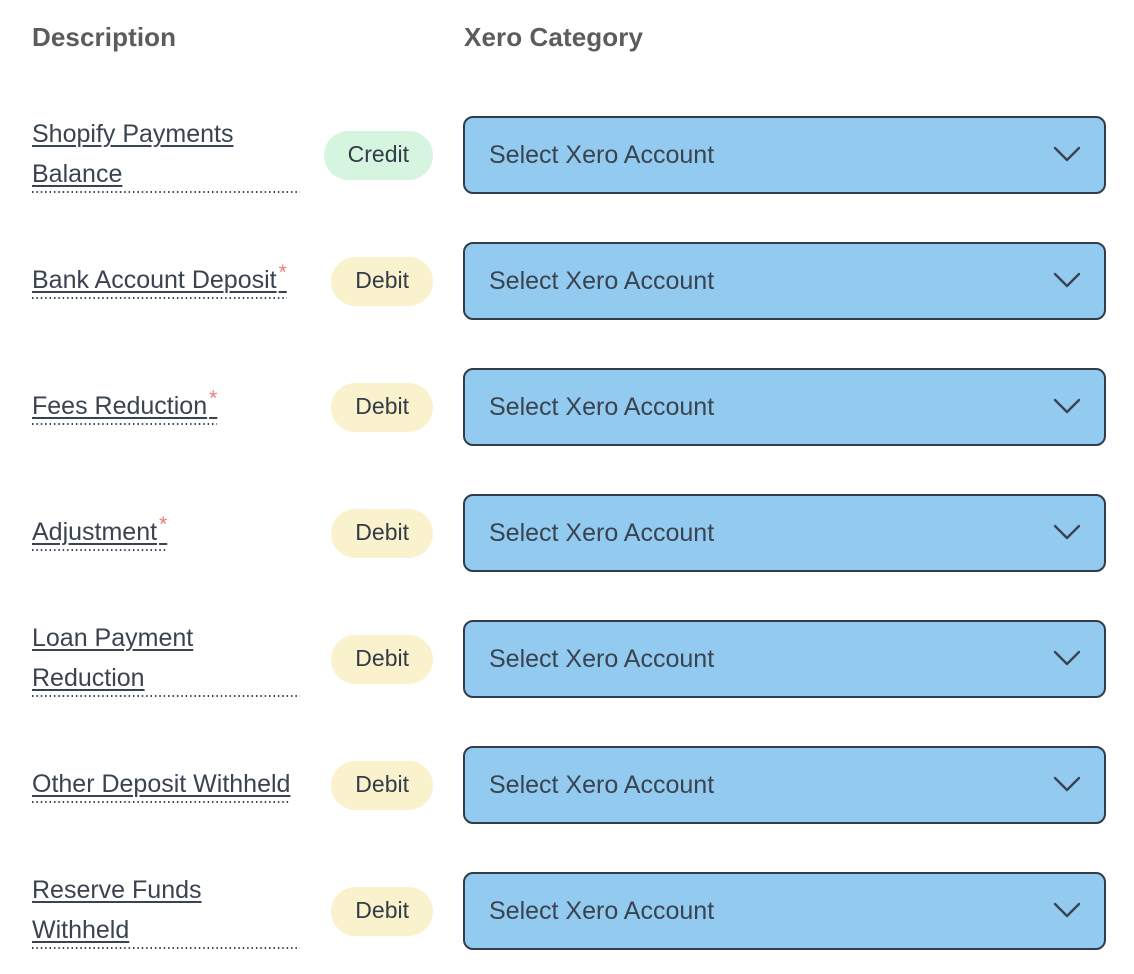 Image resolution: width=1134 pixels, height=974 pixels. I want to click on column-header-description: Description, so click(104, 37).